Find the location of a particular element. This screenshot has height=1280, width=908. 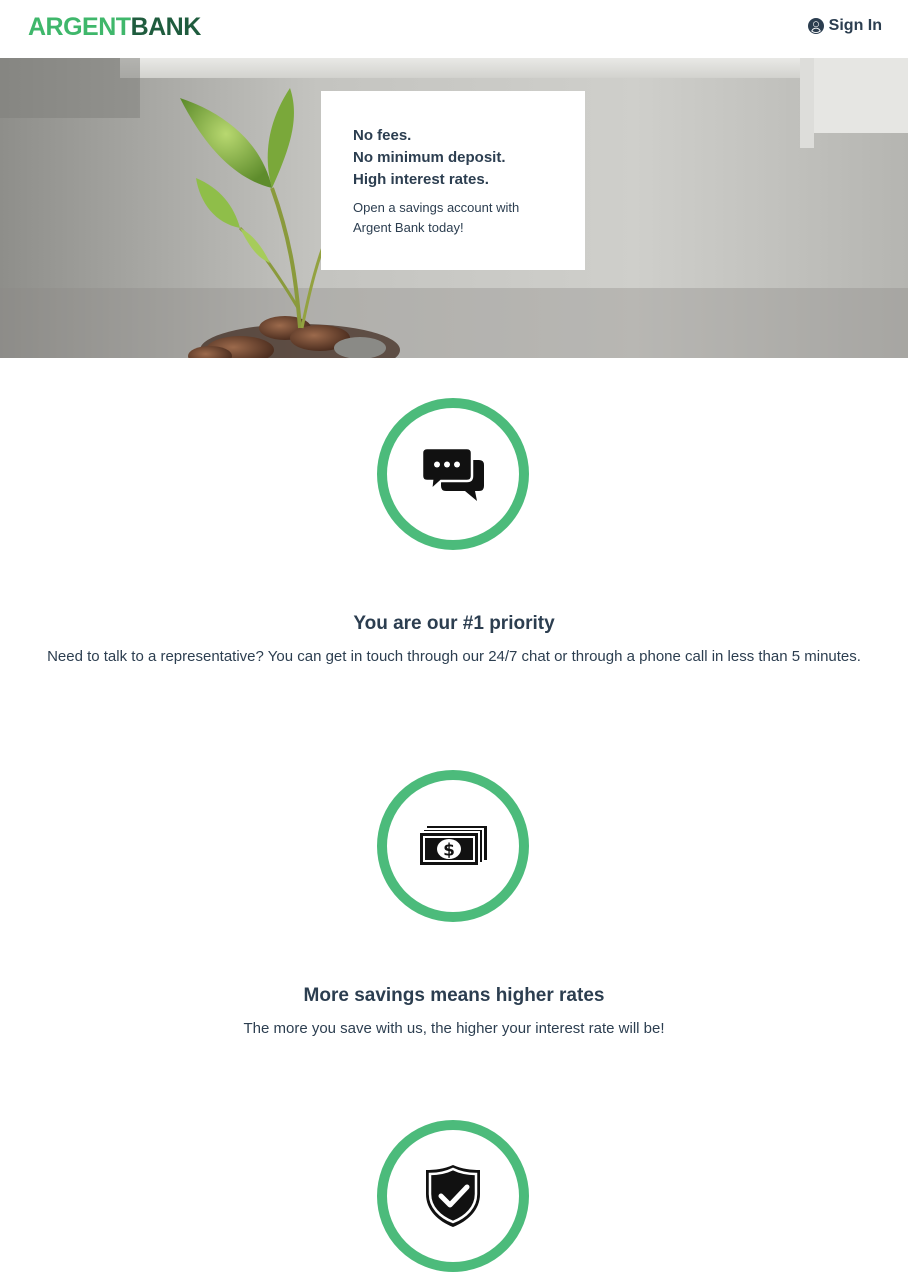

feature-icon-circle-security is located at coordinates (453, 1196).